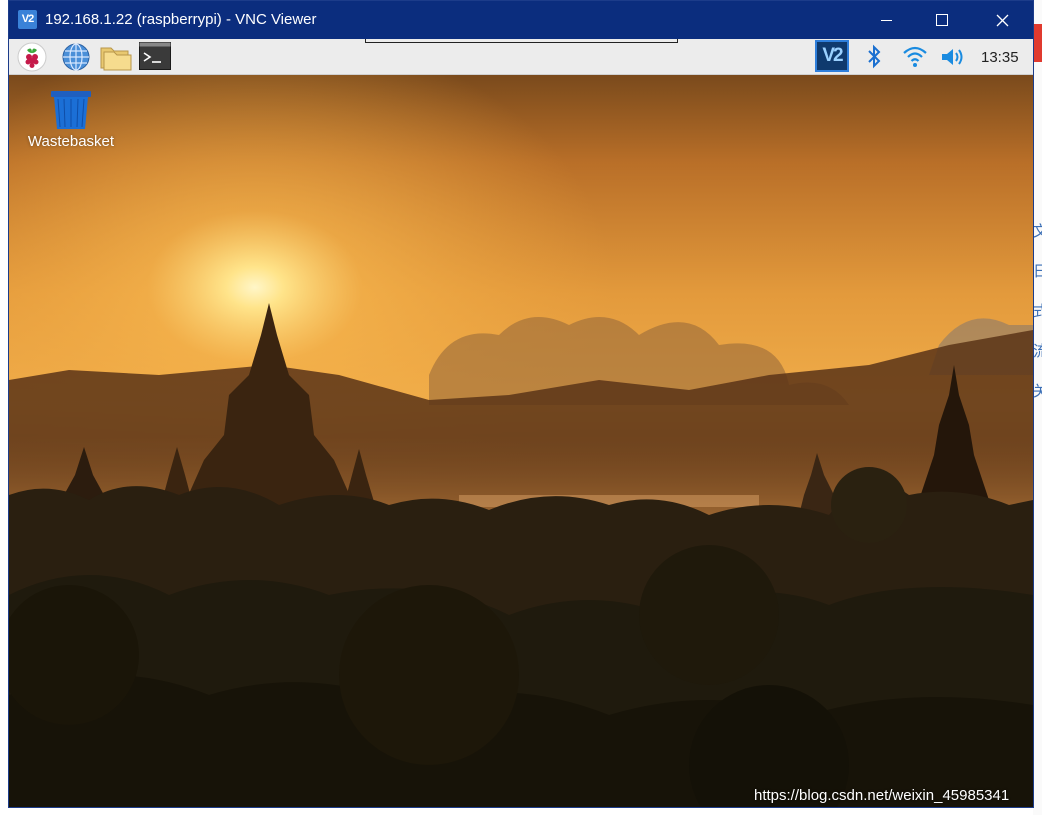 The image size is (1042, 815). I want to click on minimize-button, so click(886, 20).